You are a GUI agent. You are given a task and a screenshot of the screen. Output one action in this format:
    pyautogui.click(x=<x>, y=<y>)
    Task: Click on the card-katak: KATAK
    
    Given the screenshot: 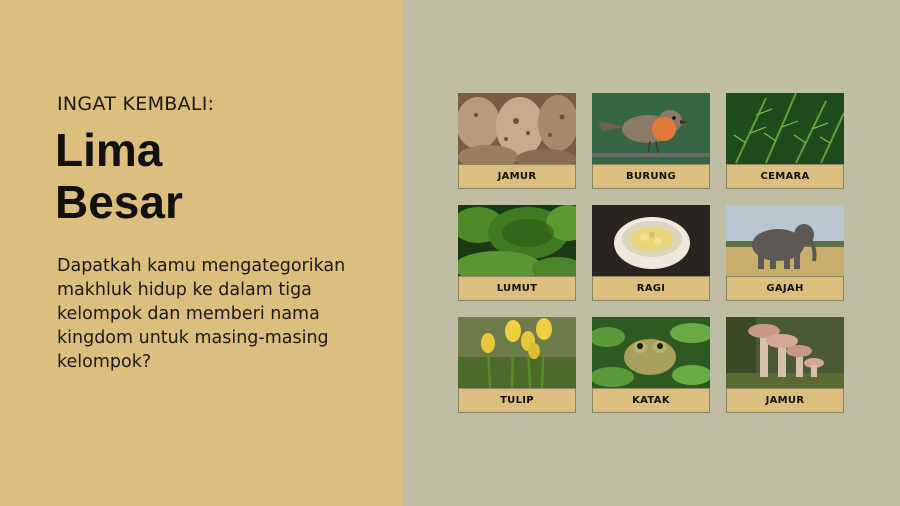 What is the action you would take?
    pyautogui.click(x=651, y=365)
    